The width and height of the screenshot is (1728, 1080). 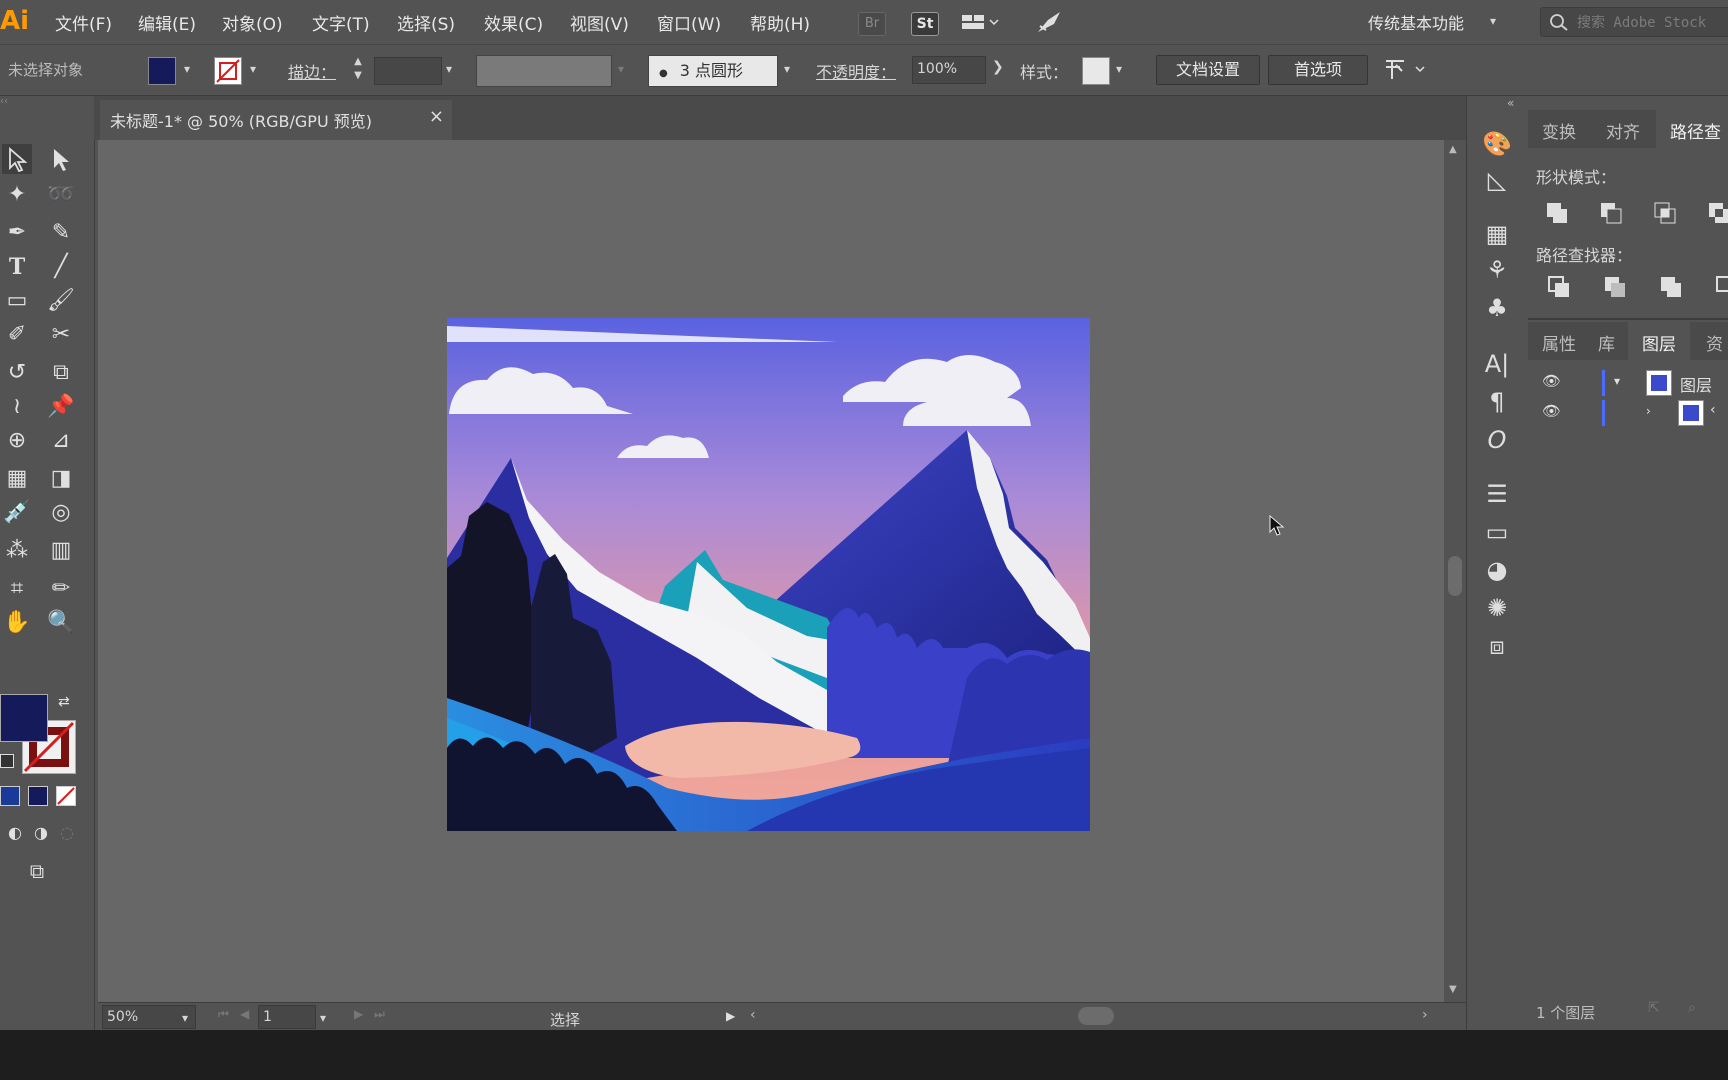 I want to click on menu-object: 对象(O), so click(x=252, y=22).